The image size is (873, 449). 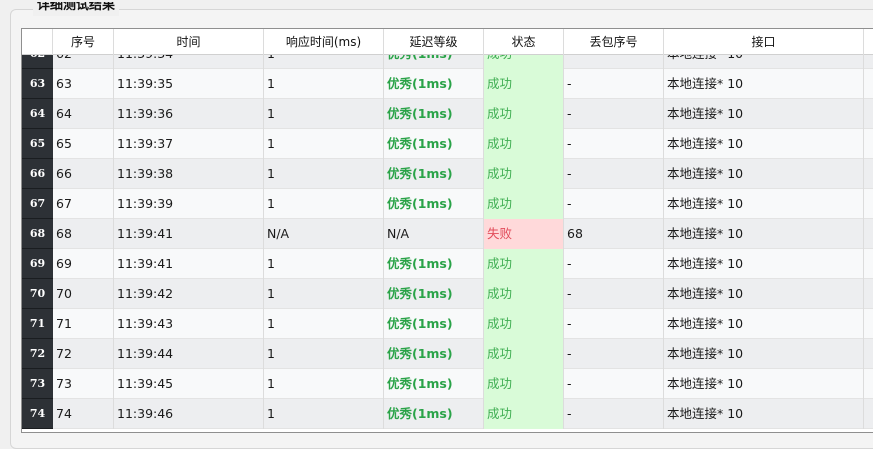 I want to click on column-header-response-time: 响应时间(ms), so click(x=324, y=42).